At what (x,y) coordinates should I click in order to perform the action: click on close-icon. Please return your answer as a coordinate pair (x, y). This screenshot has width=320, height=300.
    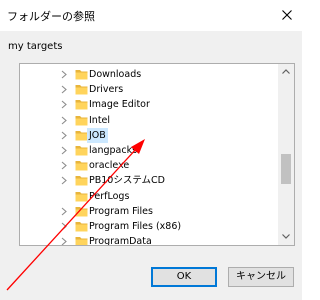
    Looking at the image, I should click on (287, 15).